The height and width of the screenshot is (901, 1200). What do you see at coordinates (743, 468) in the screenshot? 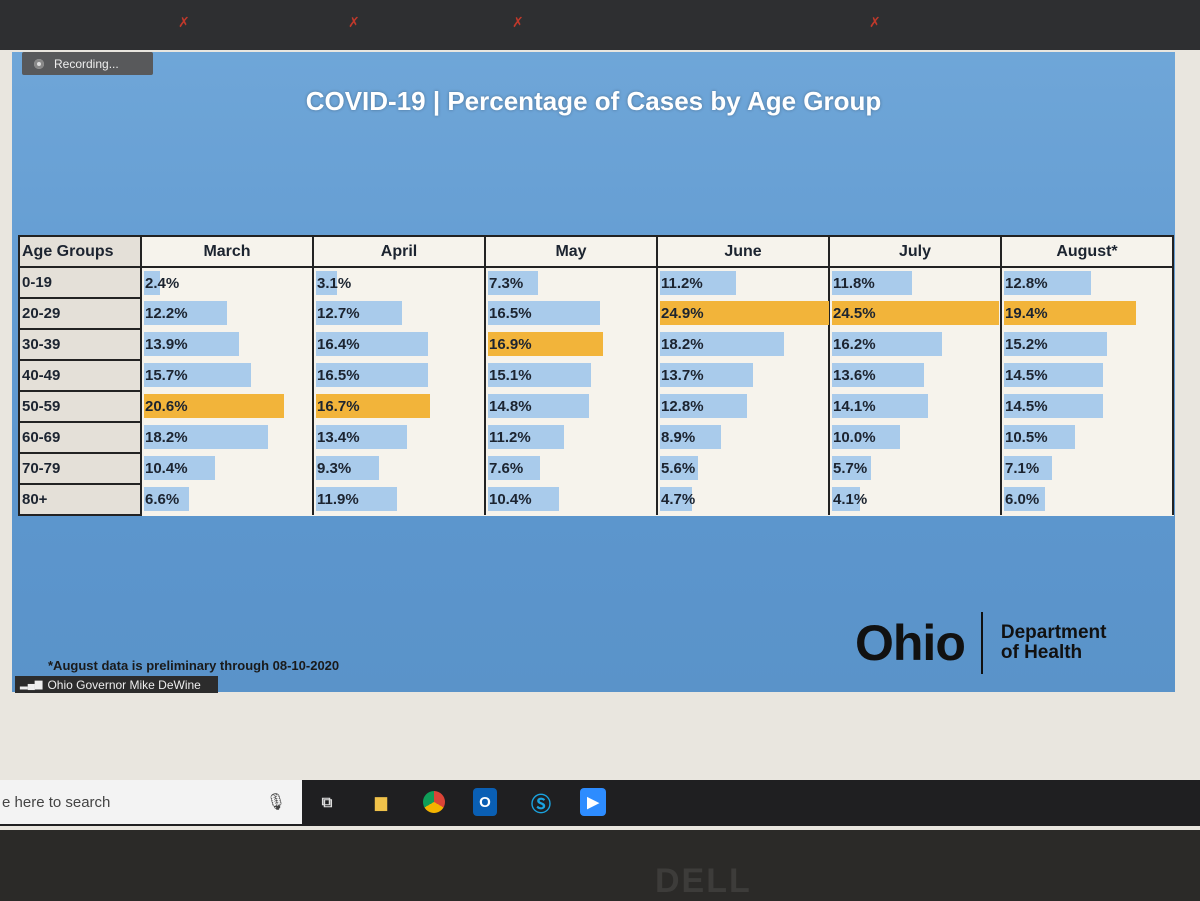
I see `value-cell: 5.6%` at bounding box center [743, 468].